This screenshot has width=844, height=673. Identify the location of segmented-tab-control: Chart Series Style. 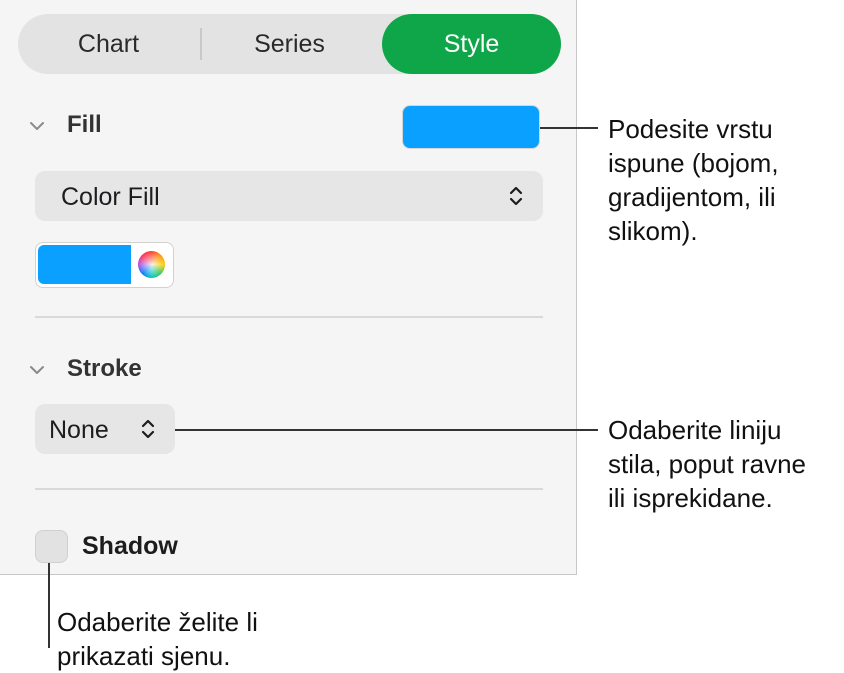
(289, 44).